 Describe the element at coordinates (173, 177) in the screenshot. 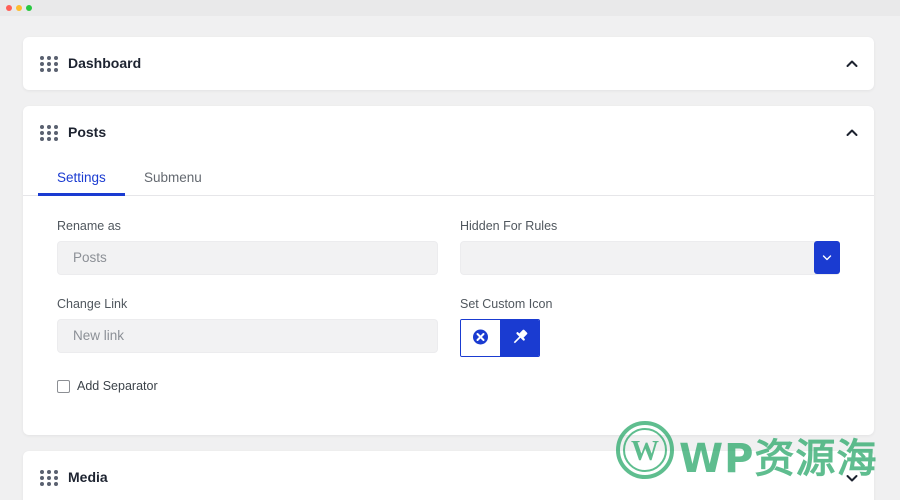

I see `tab-submenu: Submenu` at that location.